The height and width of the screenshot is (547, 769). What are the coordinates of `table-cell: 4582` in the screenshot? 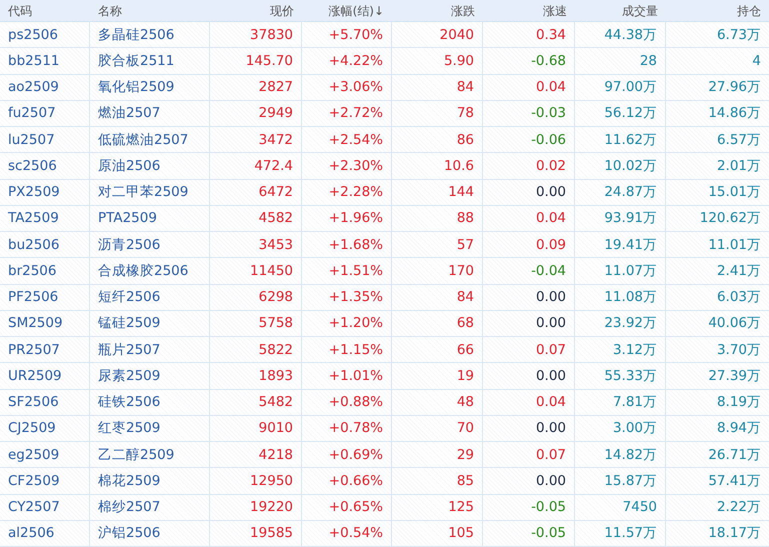 It's located at (256, 218).